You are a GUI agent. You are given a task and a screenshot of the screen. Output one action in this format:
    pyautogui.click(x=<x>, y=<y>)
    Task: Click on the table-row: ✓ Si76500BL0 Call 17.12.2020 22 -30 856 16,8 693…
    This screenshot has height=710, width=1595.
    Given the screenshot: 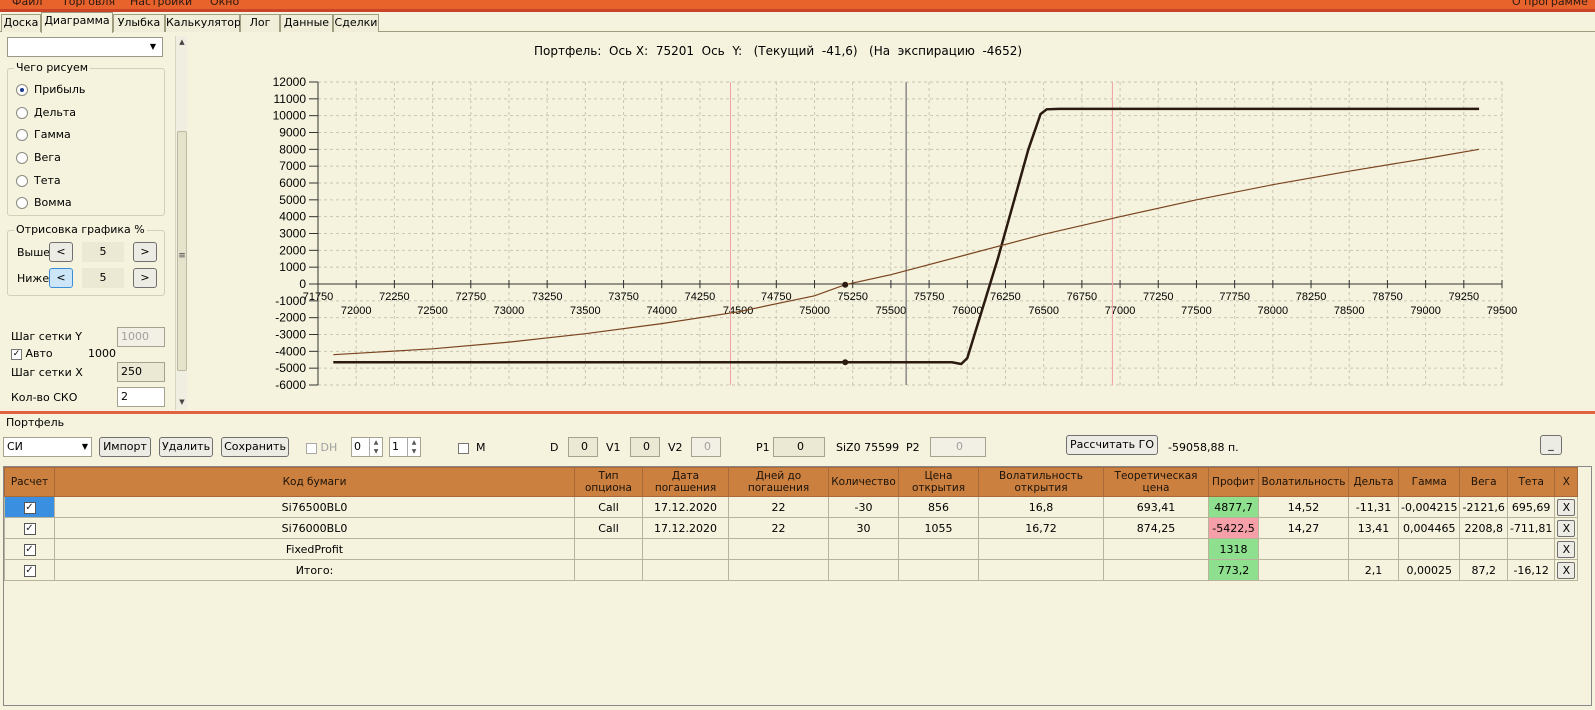 What is the action you would take?
    pyautogui.click(x=791, y=507)
    